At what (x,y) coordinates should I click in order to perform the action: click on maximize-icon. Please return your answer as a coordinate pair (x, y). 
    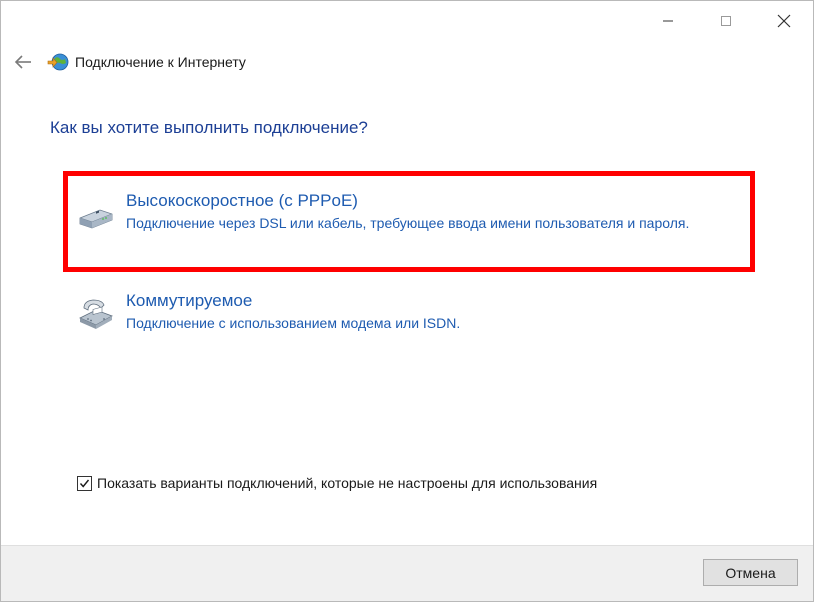
    Looking at the image, I should click on (726, 21).